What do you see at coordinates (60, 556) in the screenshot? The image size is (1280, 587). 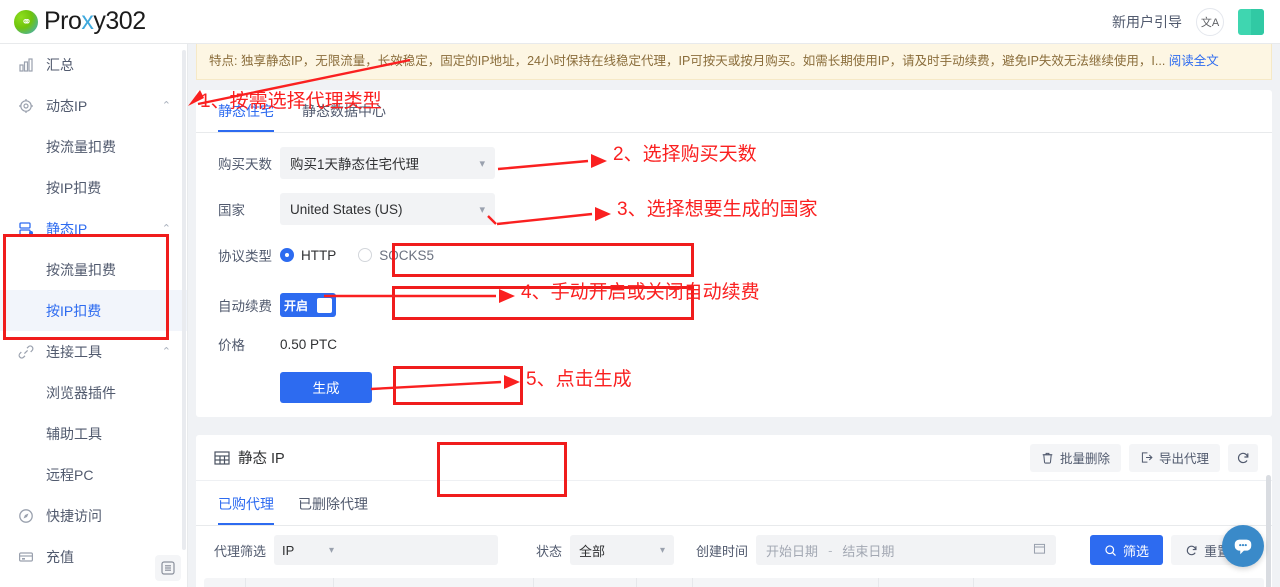 I see `sidebar-item-label: 充值` at bounding box center [60, 556].